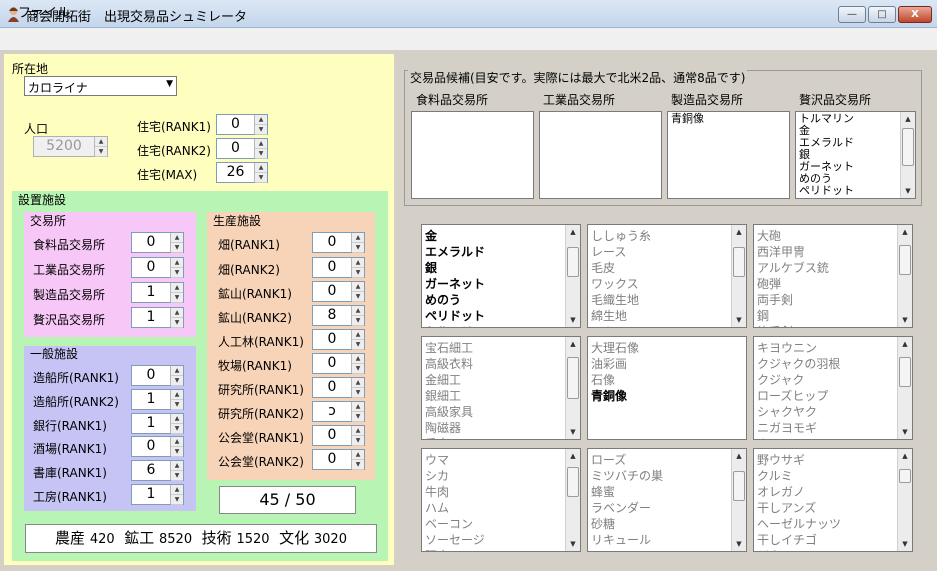 The width and height of the screenshot is (937, 571). Describe the element at coordinates (667, 348) in the screenshot. I see `list-item: 大理石像` at that location.